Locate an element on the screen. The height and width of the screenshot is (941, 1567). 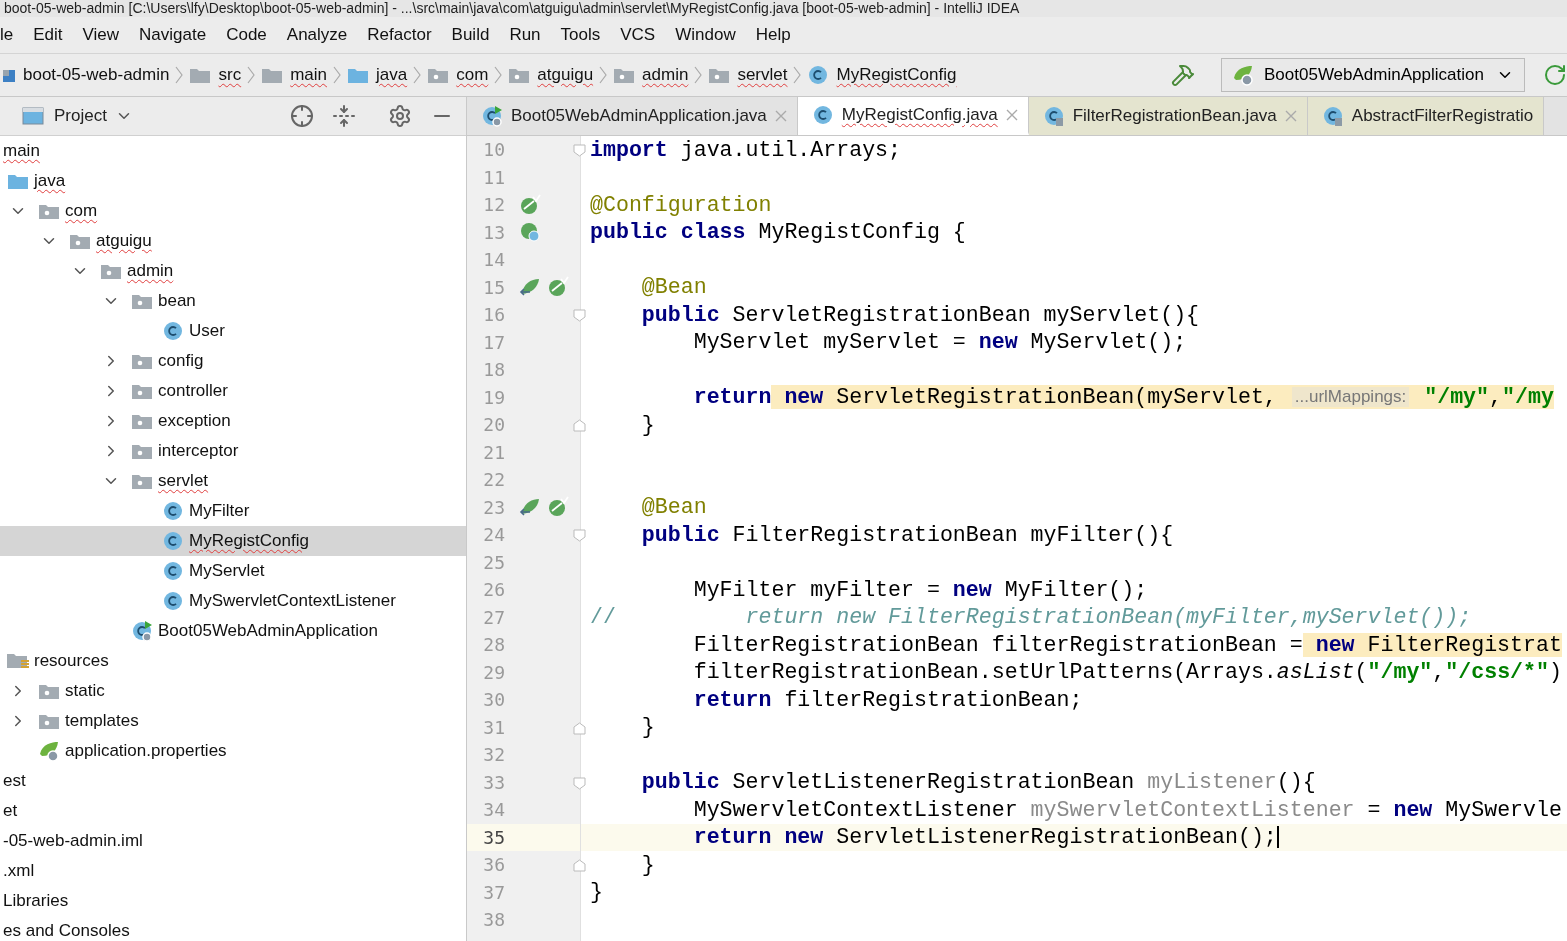
breadcrumb-item: servlet is located at coordinates (748, 75).